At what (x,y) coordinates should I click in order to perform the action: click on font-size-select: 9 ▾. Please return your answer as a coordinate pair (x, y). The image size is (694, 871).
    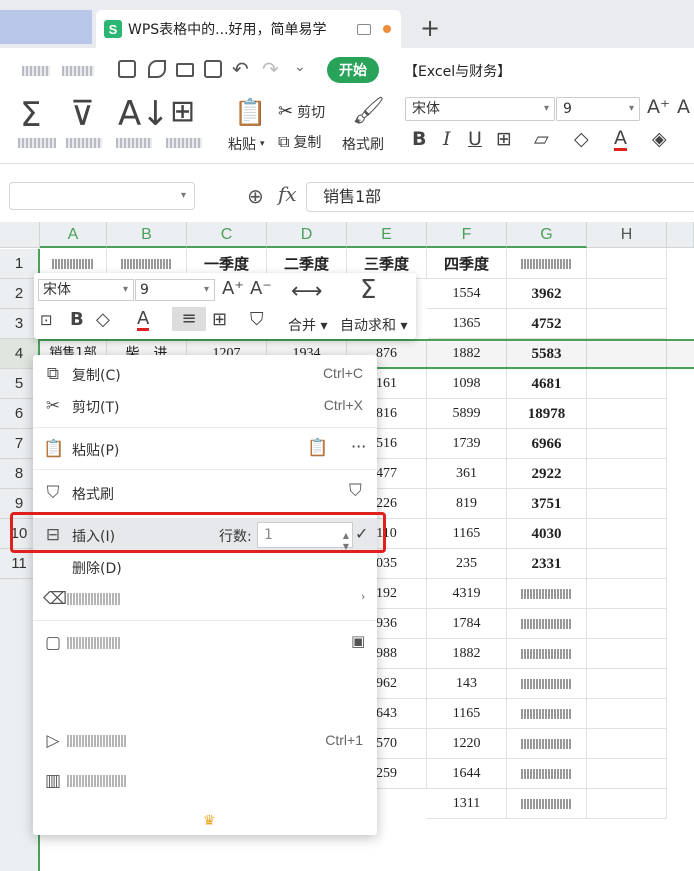
    Looking at the image, I should click on (598, 109).